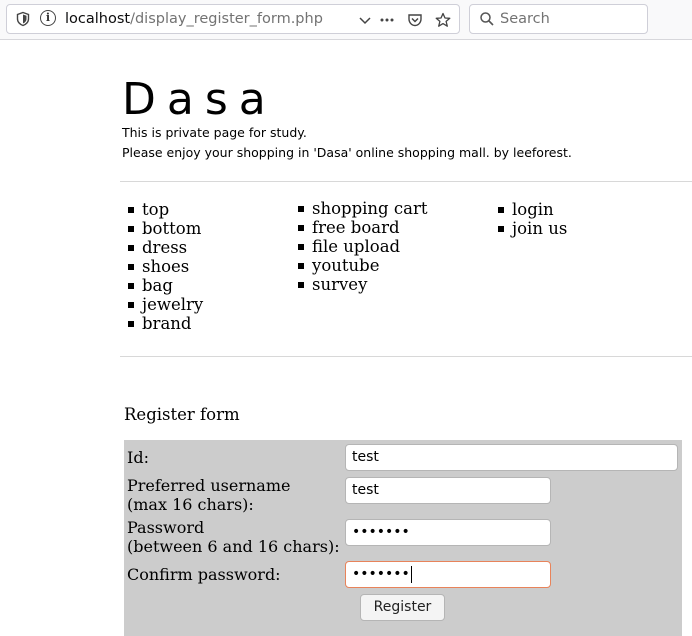  Describe the element at coordinates (162, 209) in the screenshot. I see `menu-item-top: top` at that location.